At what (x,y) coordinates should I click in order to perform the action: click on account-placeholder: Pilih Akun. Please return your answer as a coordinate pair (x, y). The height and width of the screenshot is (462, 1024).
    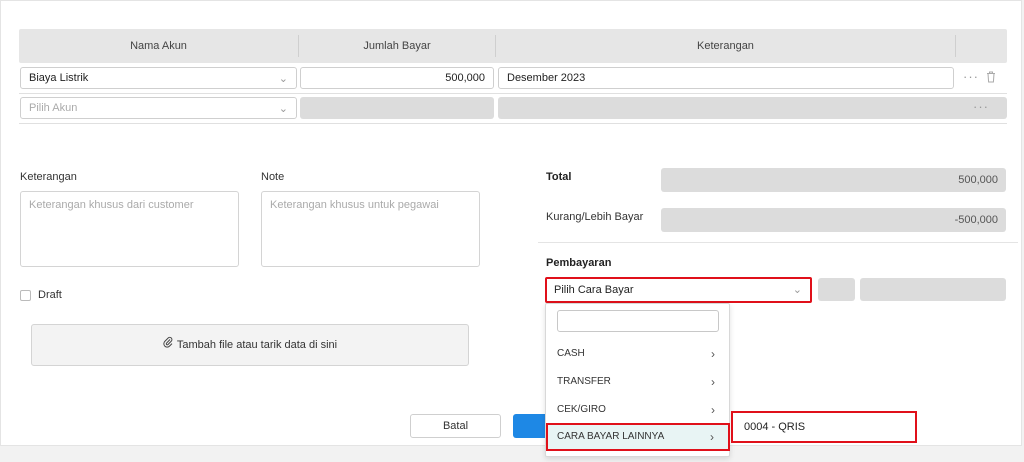
    Looking at the image, I should click on (53, 108).